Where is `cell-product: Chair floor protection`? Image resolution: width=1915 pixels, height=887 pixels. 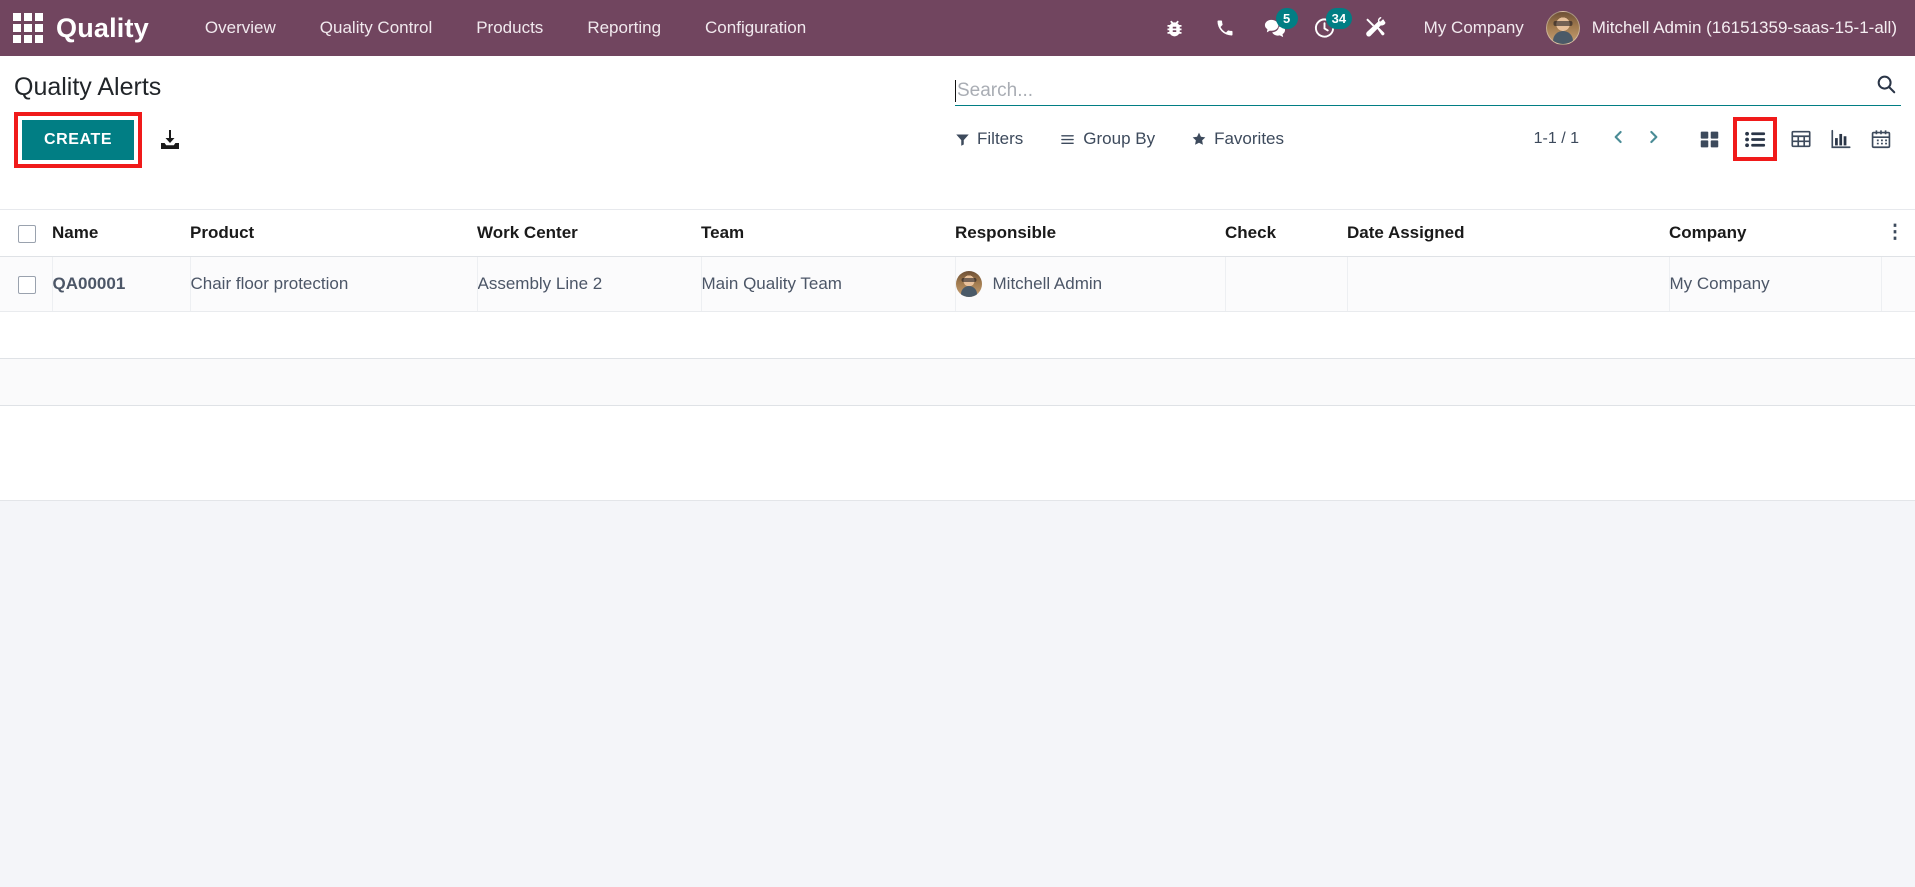
cell-product: Chair floor protection is located at coordinates (334, 284).